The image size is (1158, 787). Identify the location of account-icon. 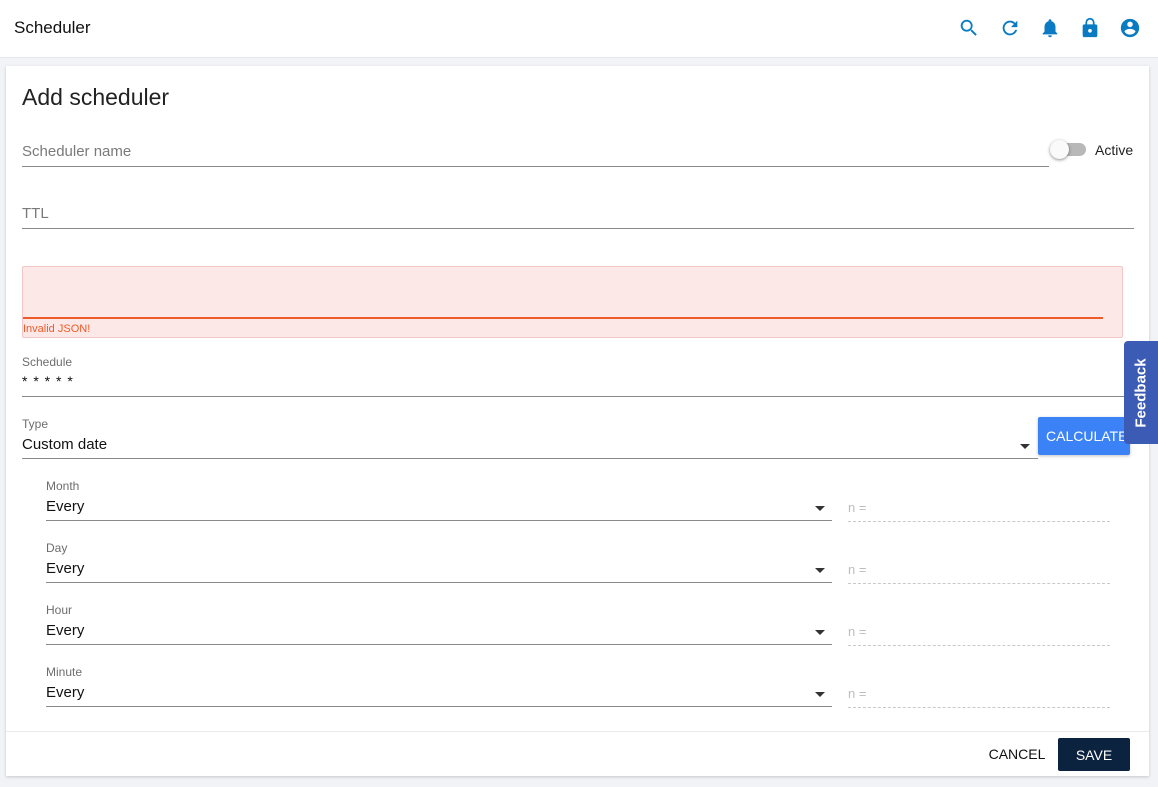
(1130, 28).